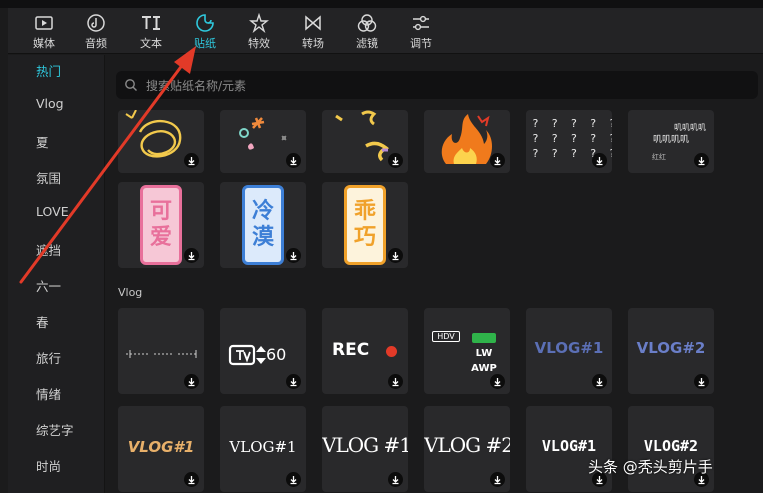 The image size is (763, 493). I want to click on sticker-text: REC, so click(351, 350).